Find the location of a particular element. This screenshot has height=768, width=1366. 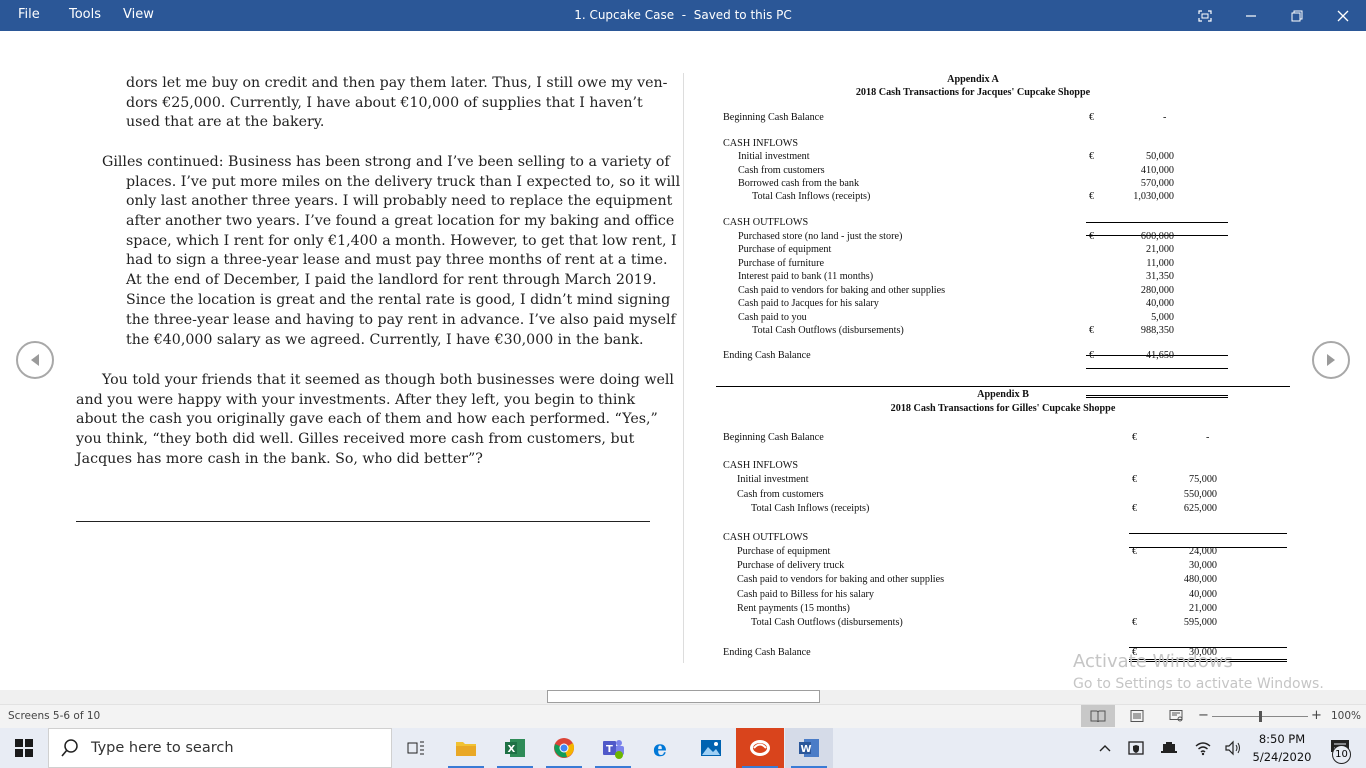

notification-count-badge: 10 is located at coordinates (1341, 754).